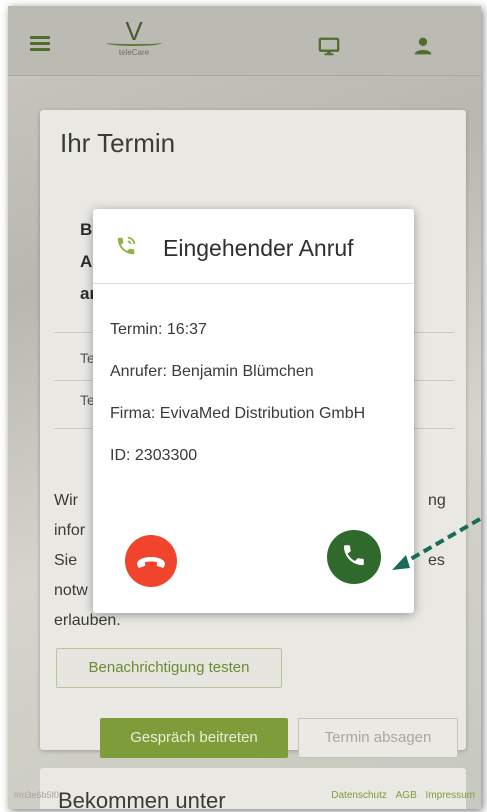 This screenshot has height=812, width=487. I want to click on monitor-icon, so click(329, 47).